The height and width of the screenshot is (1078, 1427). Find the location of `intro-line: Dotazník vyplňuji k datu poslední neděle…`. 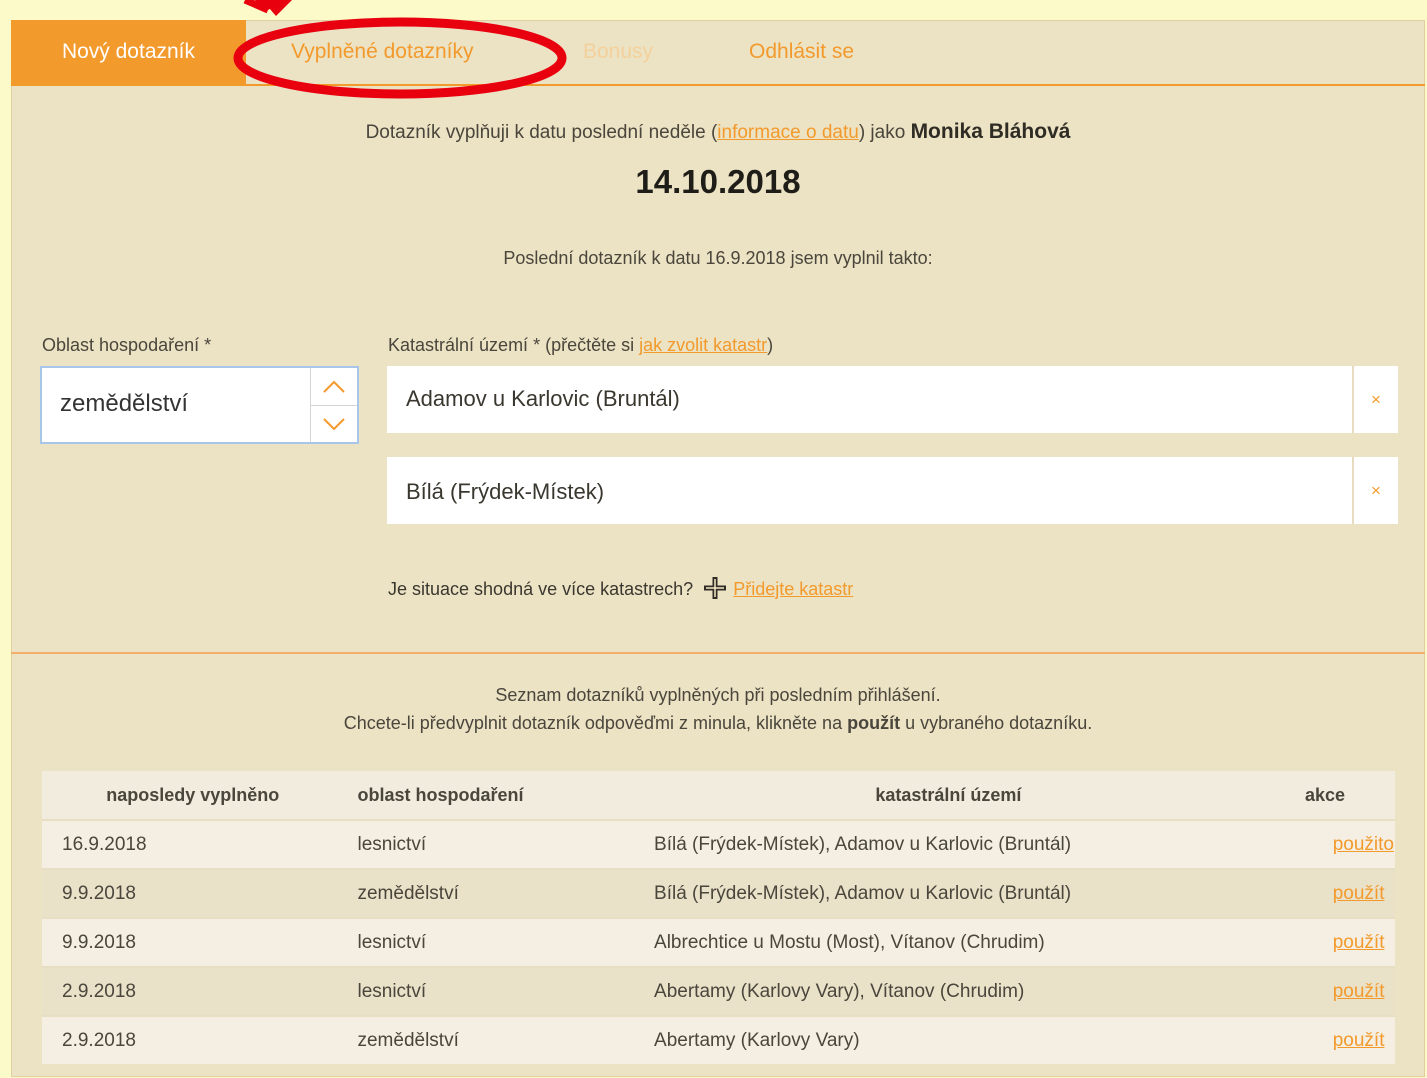

intro-line: Dotazník vyplňuji k datu poslední neděle… is located at coordinates (718, 132).